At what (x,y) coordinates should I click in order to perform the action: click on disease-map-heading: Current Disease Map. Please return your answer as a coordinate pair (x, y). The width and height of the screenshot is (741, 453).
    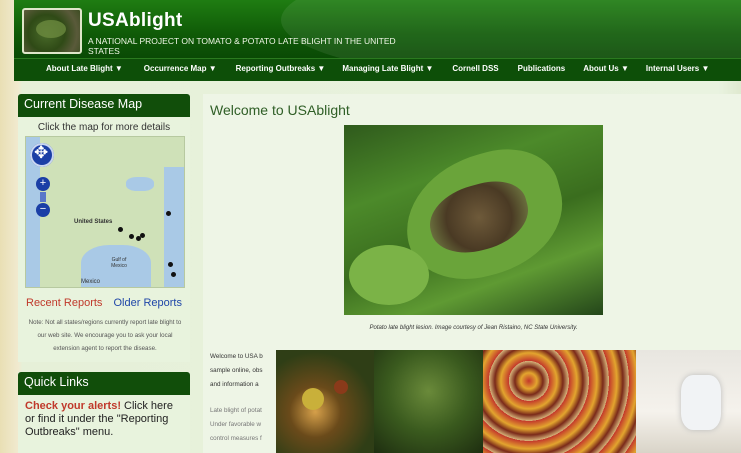
    Looking at the image, I should click on (104, 105).